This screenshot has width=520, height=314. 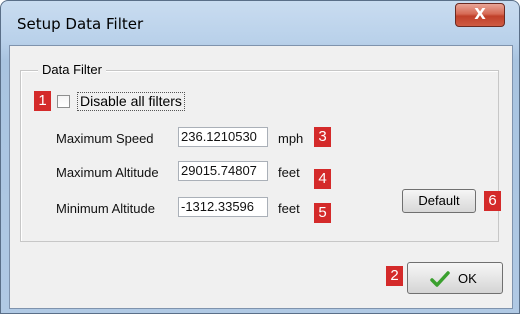 What do you see at coordinates (322, 213) in the screenshot?
I see `annotation-marker-5: 5` at bounding box center [322, 213].